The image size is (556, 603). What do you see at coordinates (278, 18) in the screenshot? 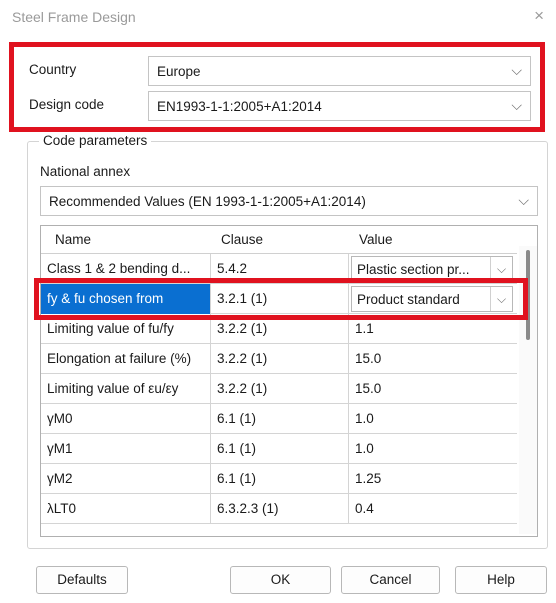
I see `title-bar: Steel Frame Design ×` at bounding box center [278, 18].